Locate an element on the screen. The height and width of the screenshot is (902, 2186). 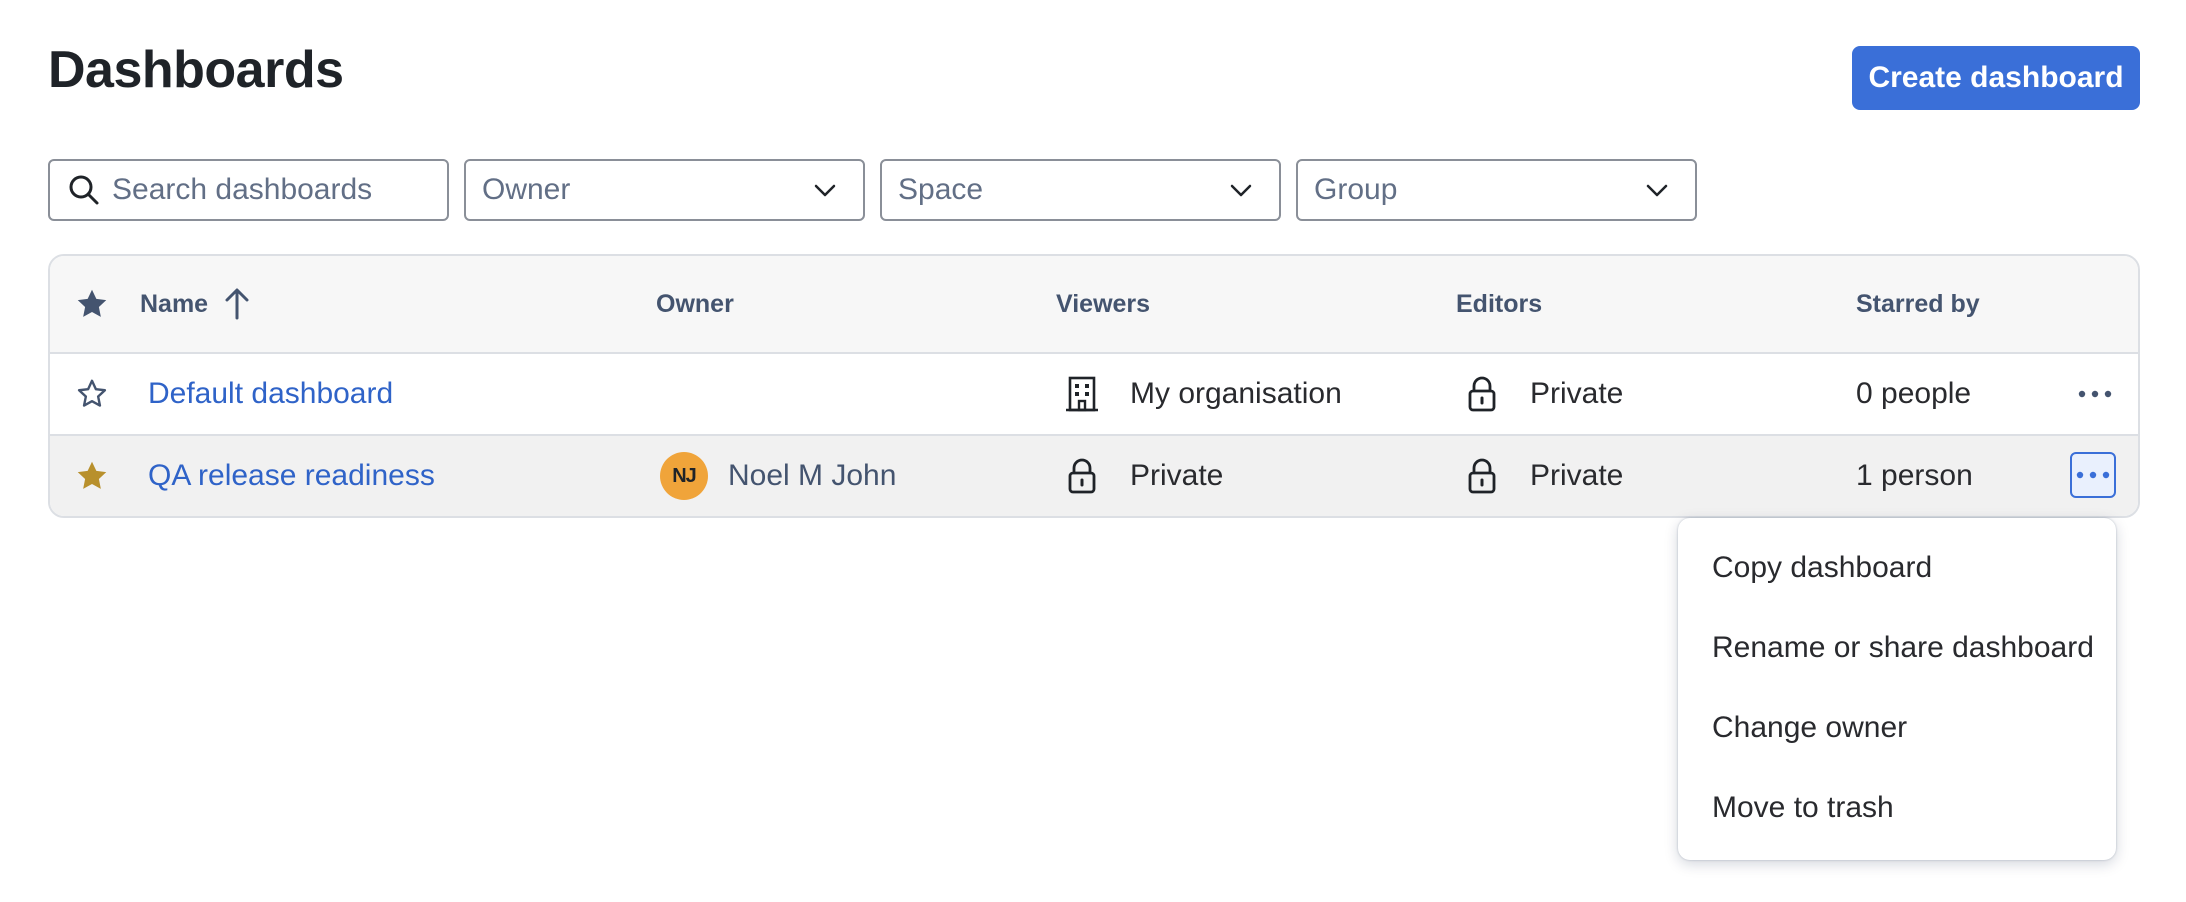
table-header: Name Owner Viewers Editors Starred by is located at coordinates (1094, 305).